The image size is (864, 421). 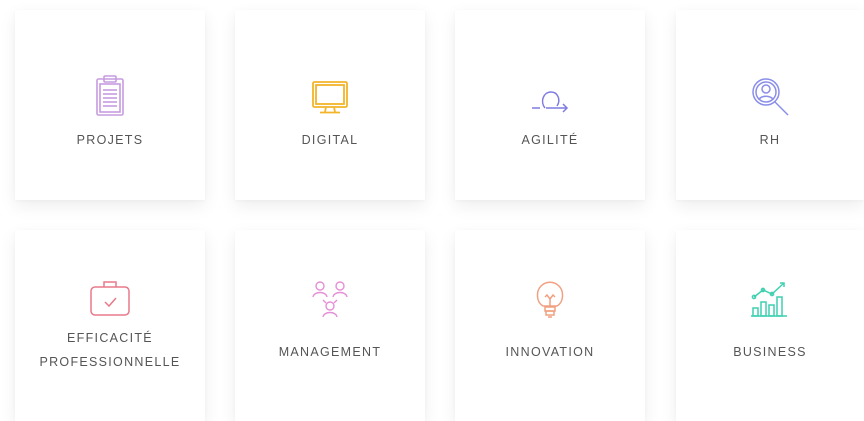 What do you see at coordinates (110, 350) in the screenshot?
I see `card-label: EFFICACITÉ PROFESSIONNELLE` at bounding box center [110, 350].